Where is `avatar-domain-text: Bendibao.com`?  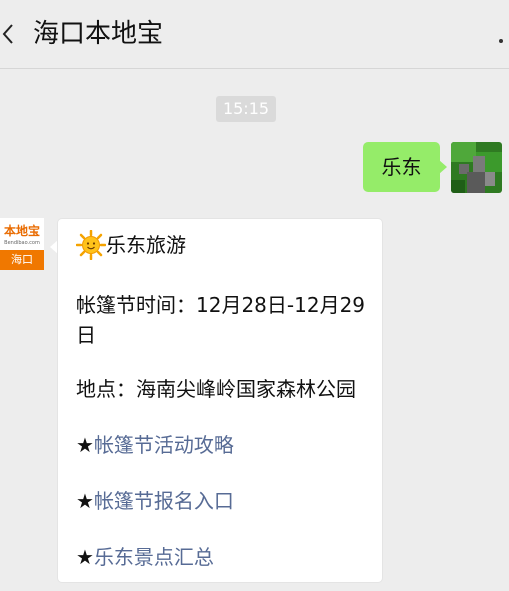 avatar-domain-text: Bendibao.com is located at coordinates (22, 243).